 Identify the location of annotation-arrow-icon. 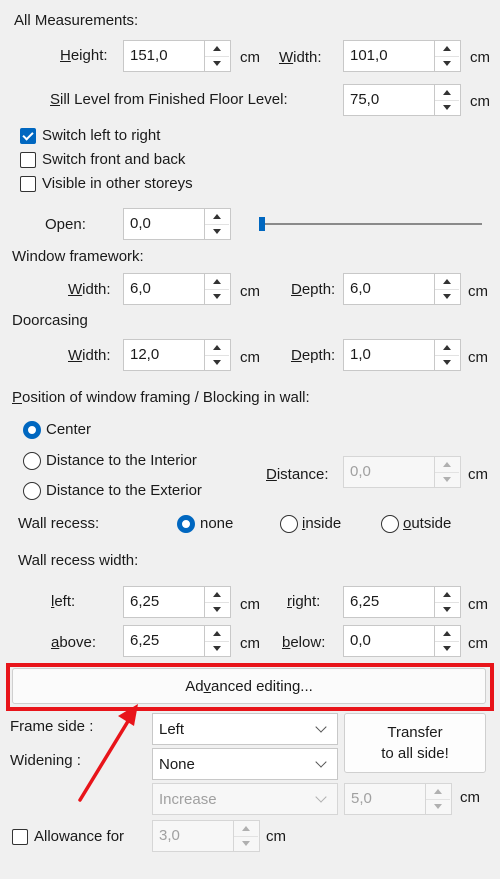
(108, 753).